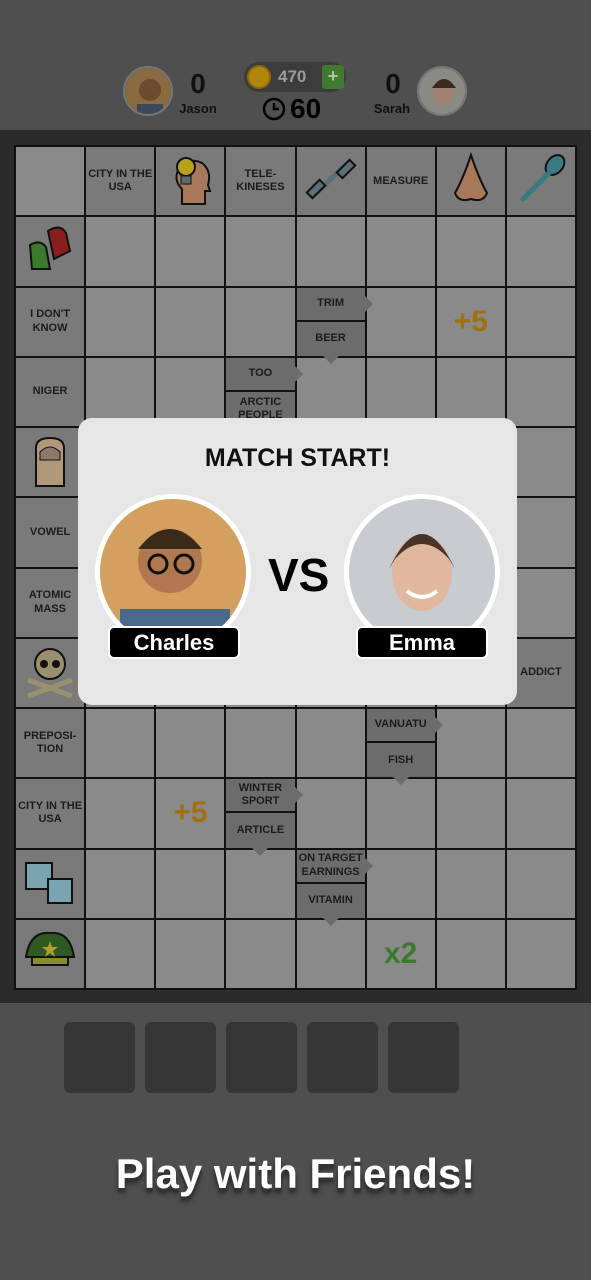 Image resolution: width=591 pixels, height=1280 pixels. What do you see at coordinates (50, 532) in the screenshot?
I see `clue-cell: VOWEL` at bounding box center [50, 532].